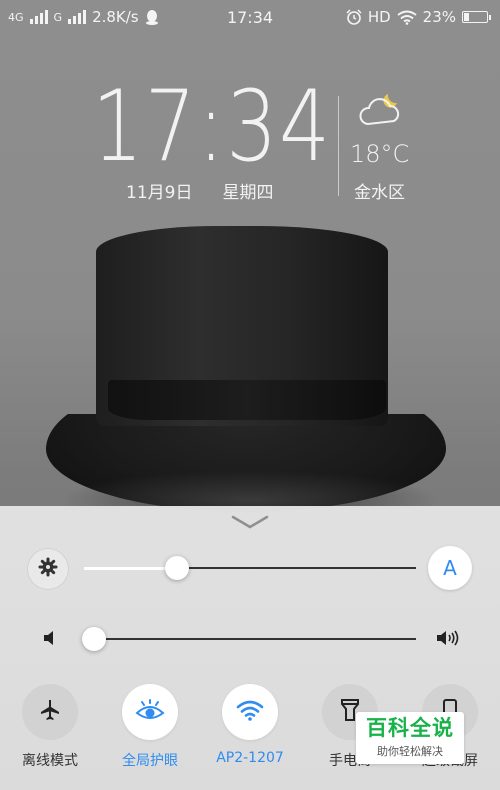  Describe the element at coordinates (338, 146) in the screenshot. I see `clock-divider` at that location.